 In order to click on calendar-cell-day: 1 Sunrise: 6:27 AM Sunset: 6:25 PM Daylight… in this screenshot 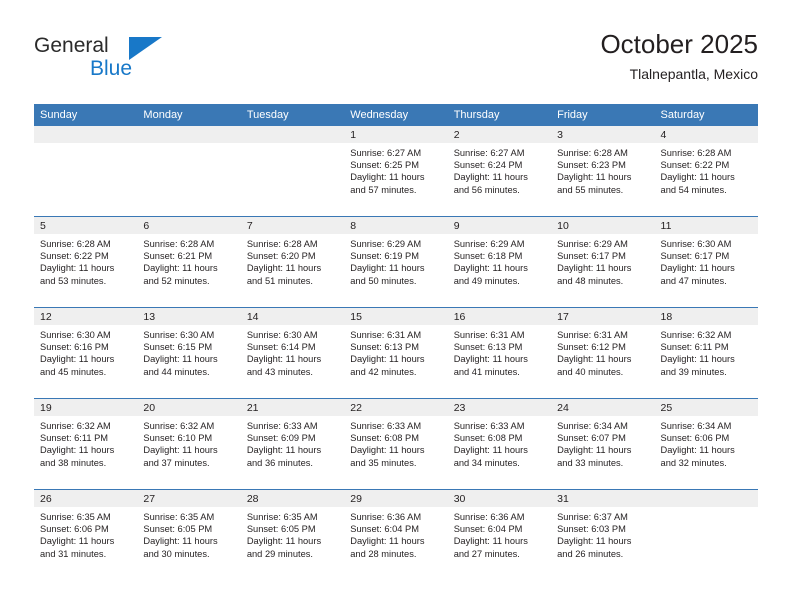, I will do `click(396, 171)`.